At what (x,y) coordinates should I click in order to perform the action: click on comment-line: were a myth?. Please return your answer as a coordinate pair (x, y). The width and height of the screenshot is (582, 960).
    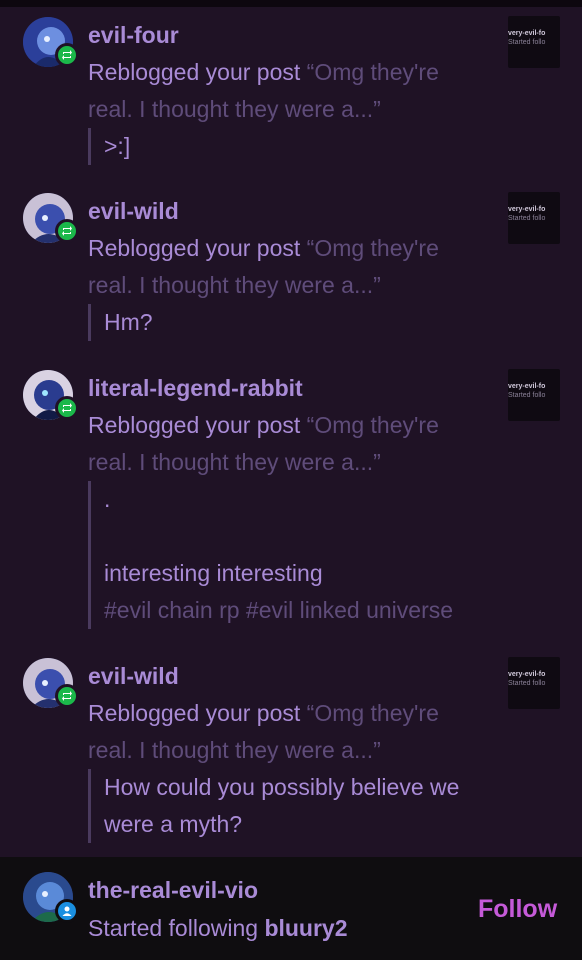
    Looking at the image, I should click on (173, 824).